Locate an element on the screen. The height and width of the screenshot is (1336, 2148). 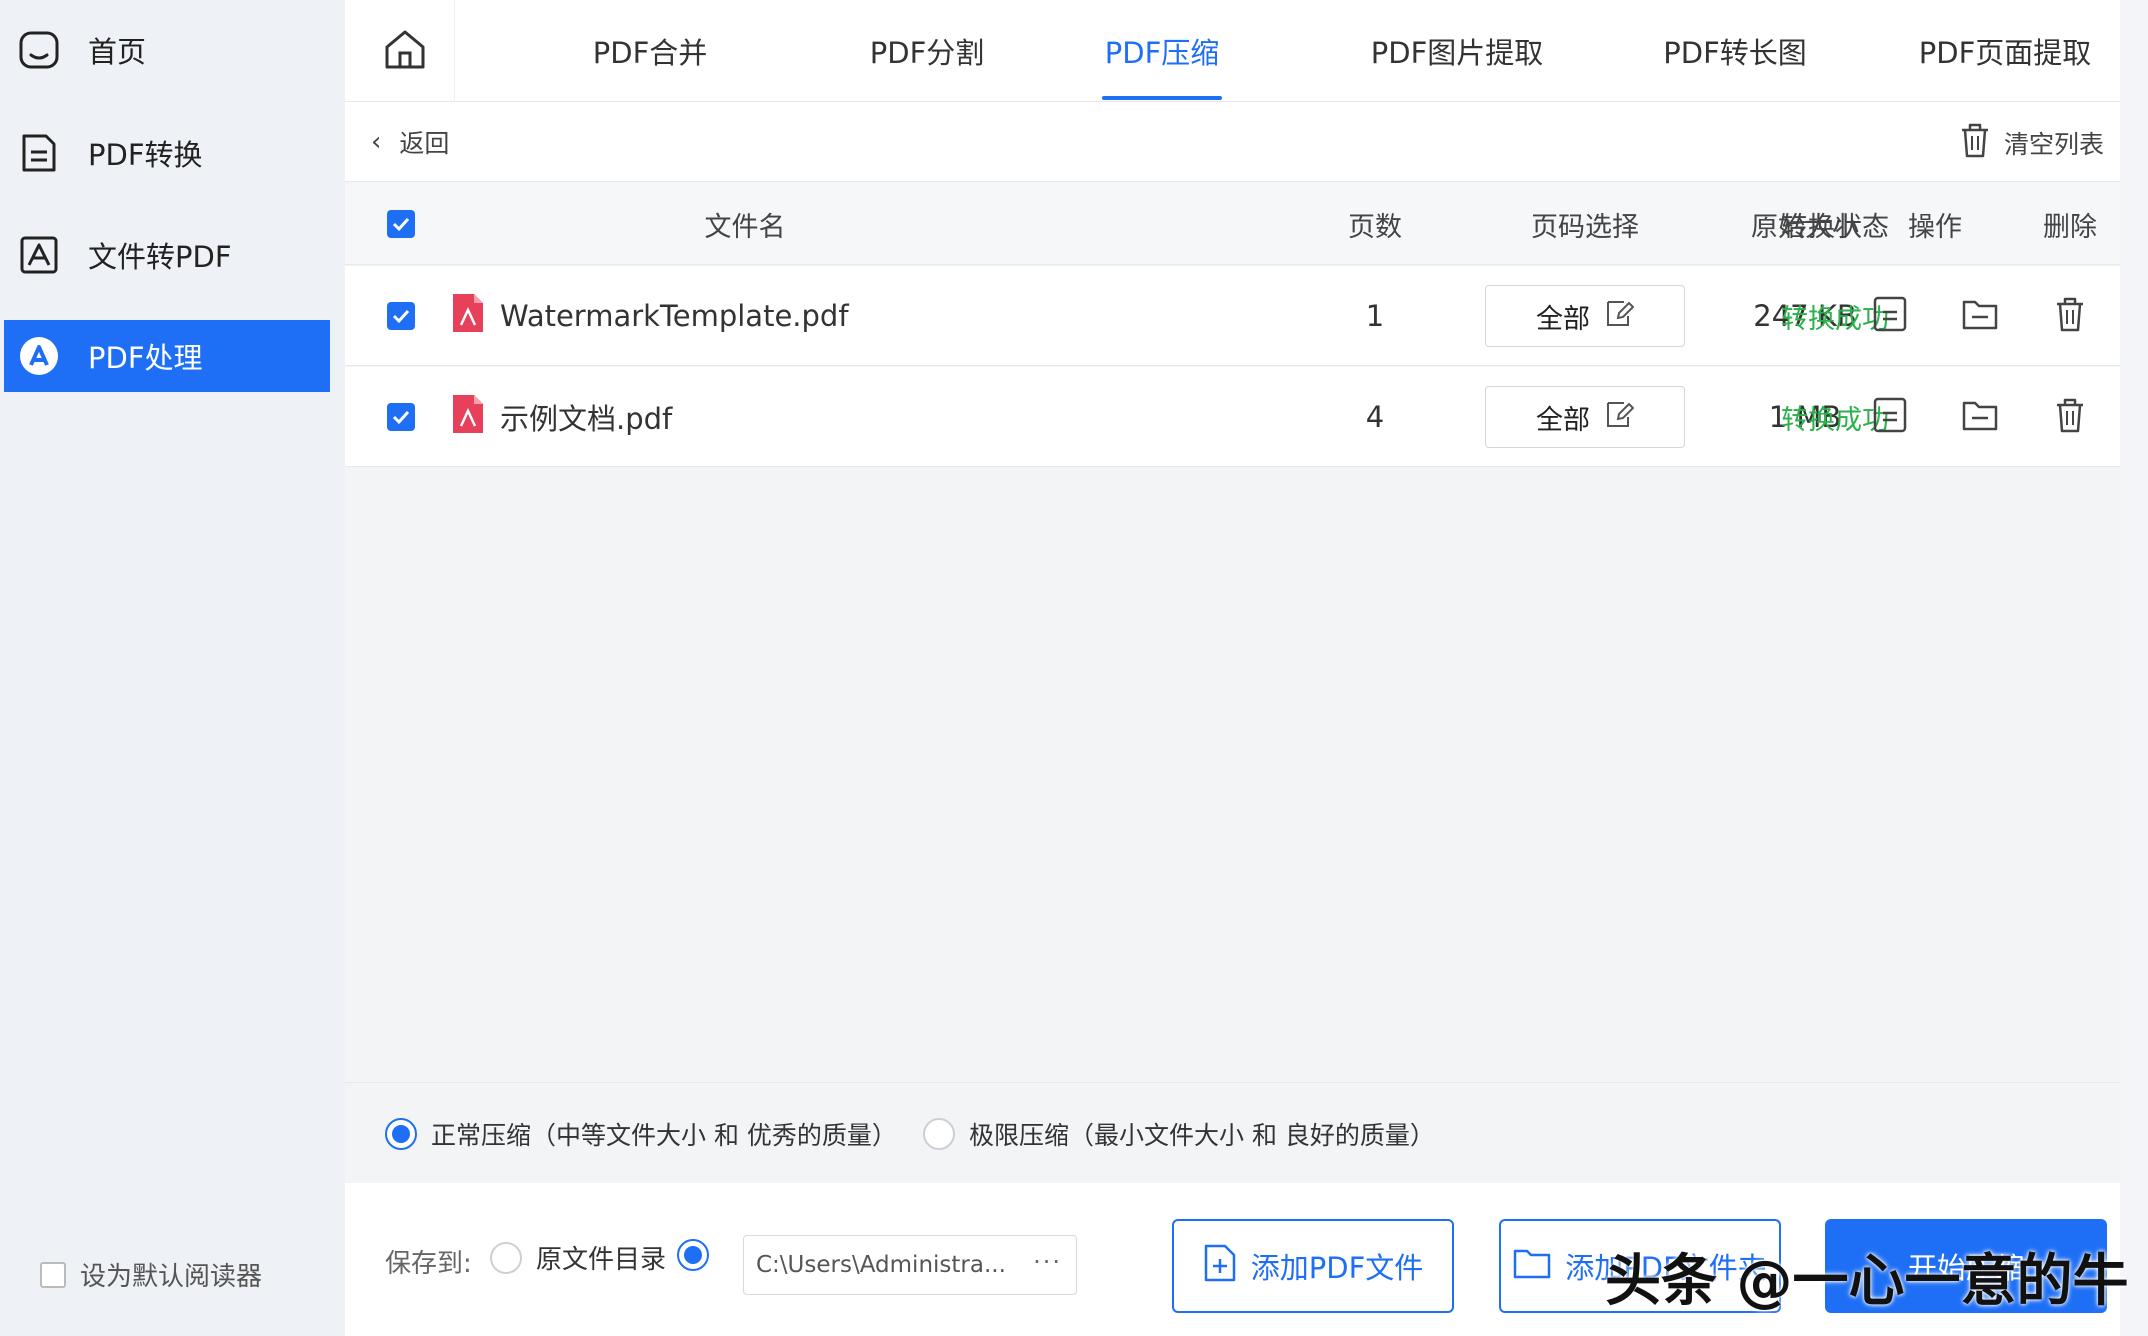
checkbox-box is located at coordinates (53, 1274).